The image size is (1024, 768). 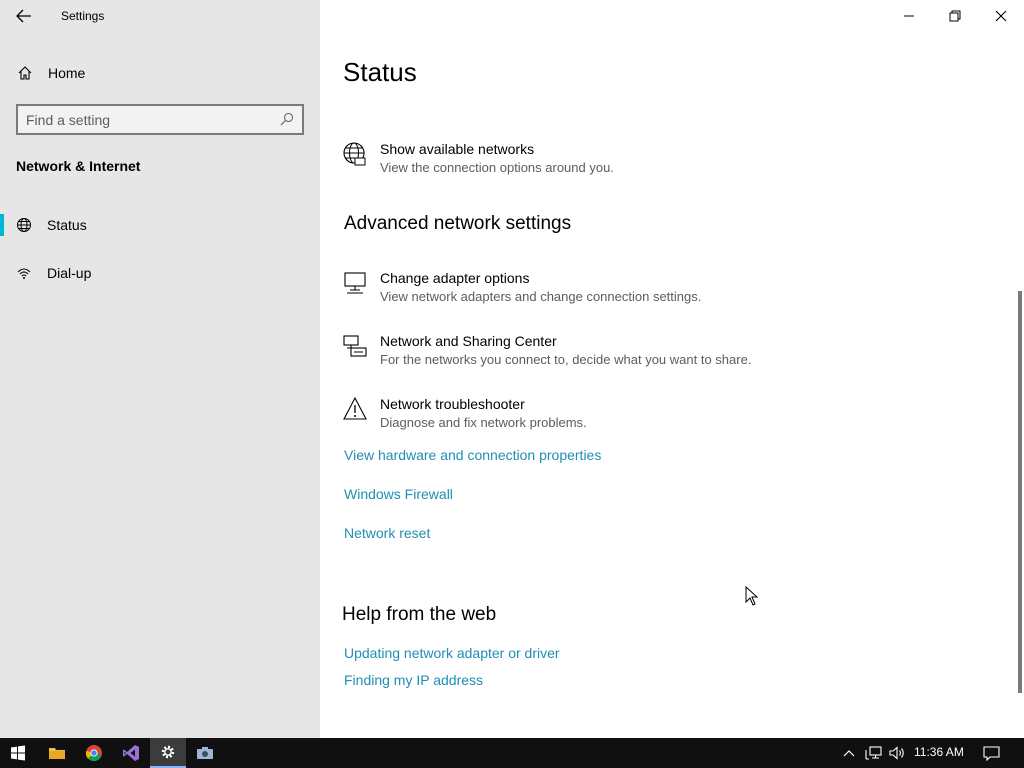 I want to click on warning-icon, so click(x=355, y=408).